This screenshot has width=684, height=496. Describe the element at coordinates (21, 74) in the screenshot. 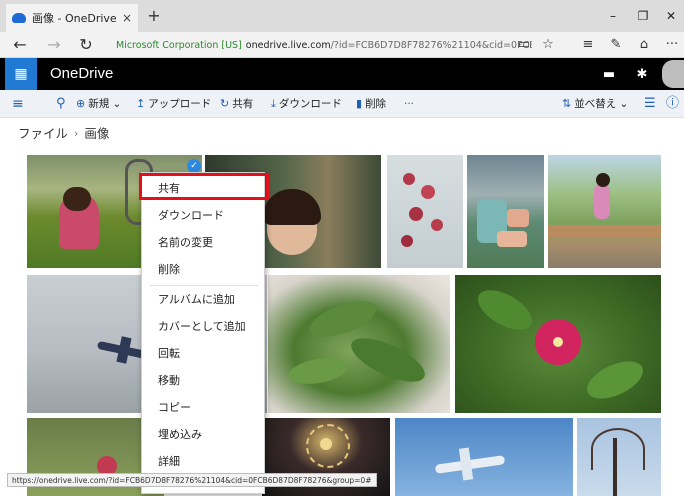

I see `app-launcher-icon: ▦` at that location.